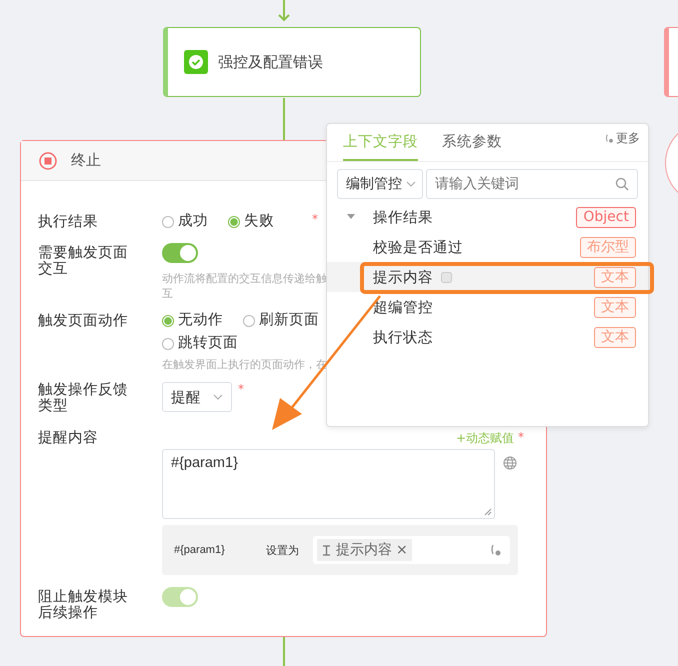 The height and width of the screenshot is (666, 678). Describe the element at coordinates (185, 221) in the screenshot. I see `radio-option: 成功` at that location.